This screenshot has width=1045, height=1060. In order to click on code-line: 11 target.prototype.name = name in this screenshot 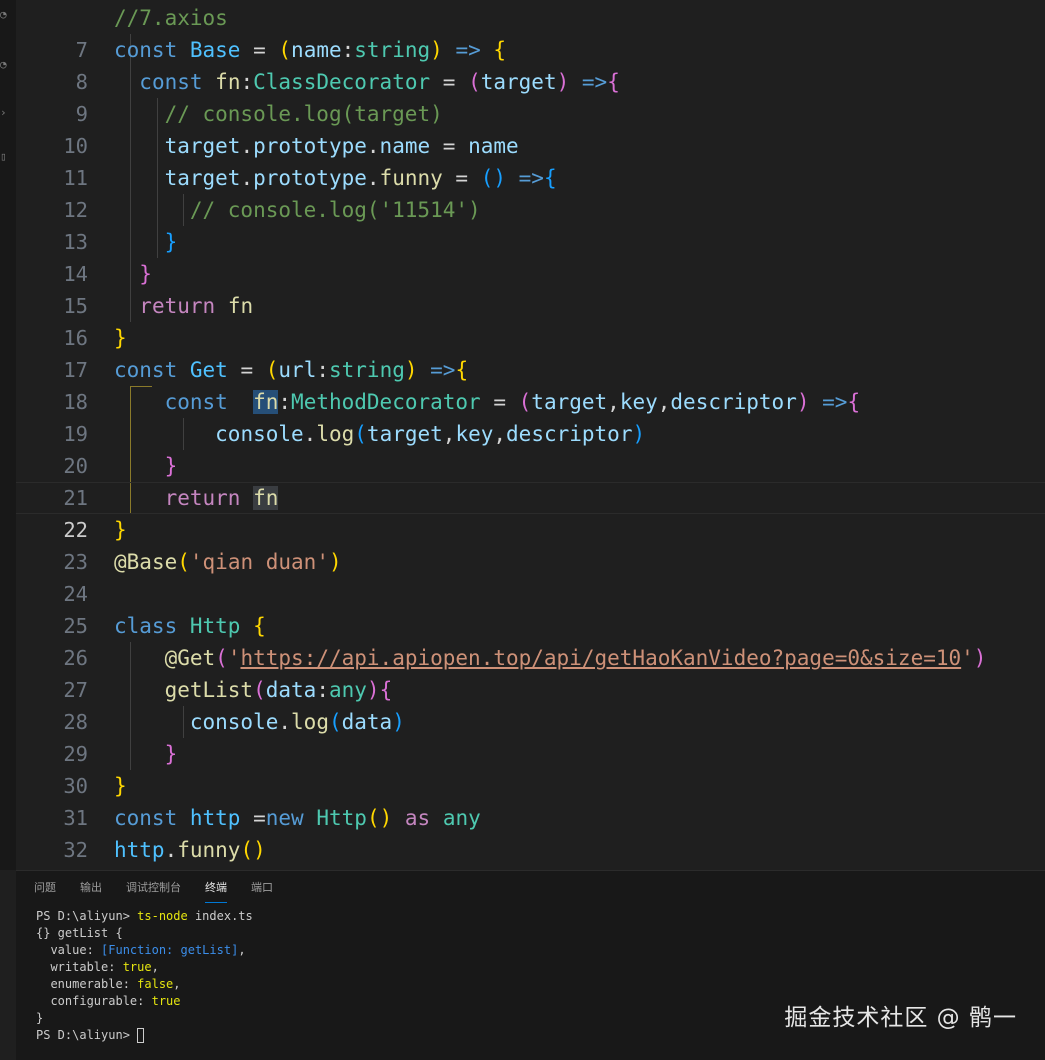, I will do `click(530, 160)`.